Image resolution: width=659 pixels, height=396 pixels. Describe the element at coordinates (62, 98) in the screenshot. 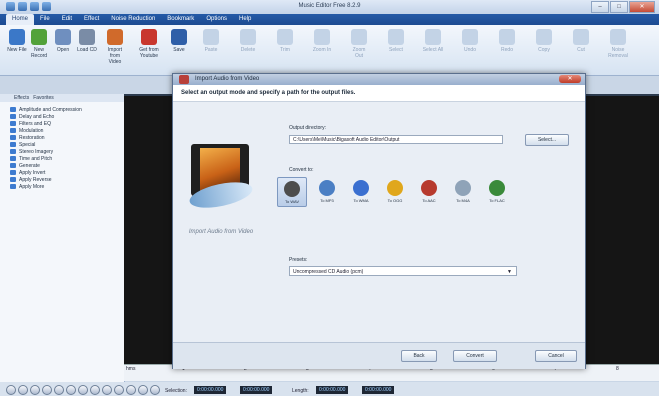

I see `effects-panel-tabs: Effects Favorites` at that location.